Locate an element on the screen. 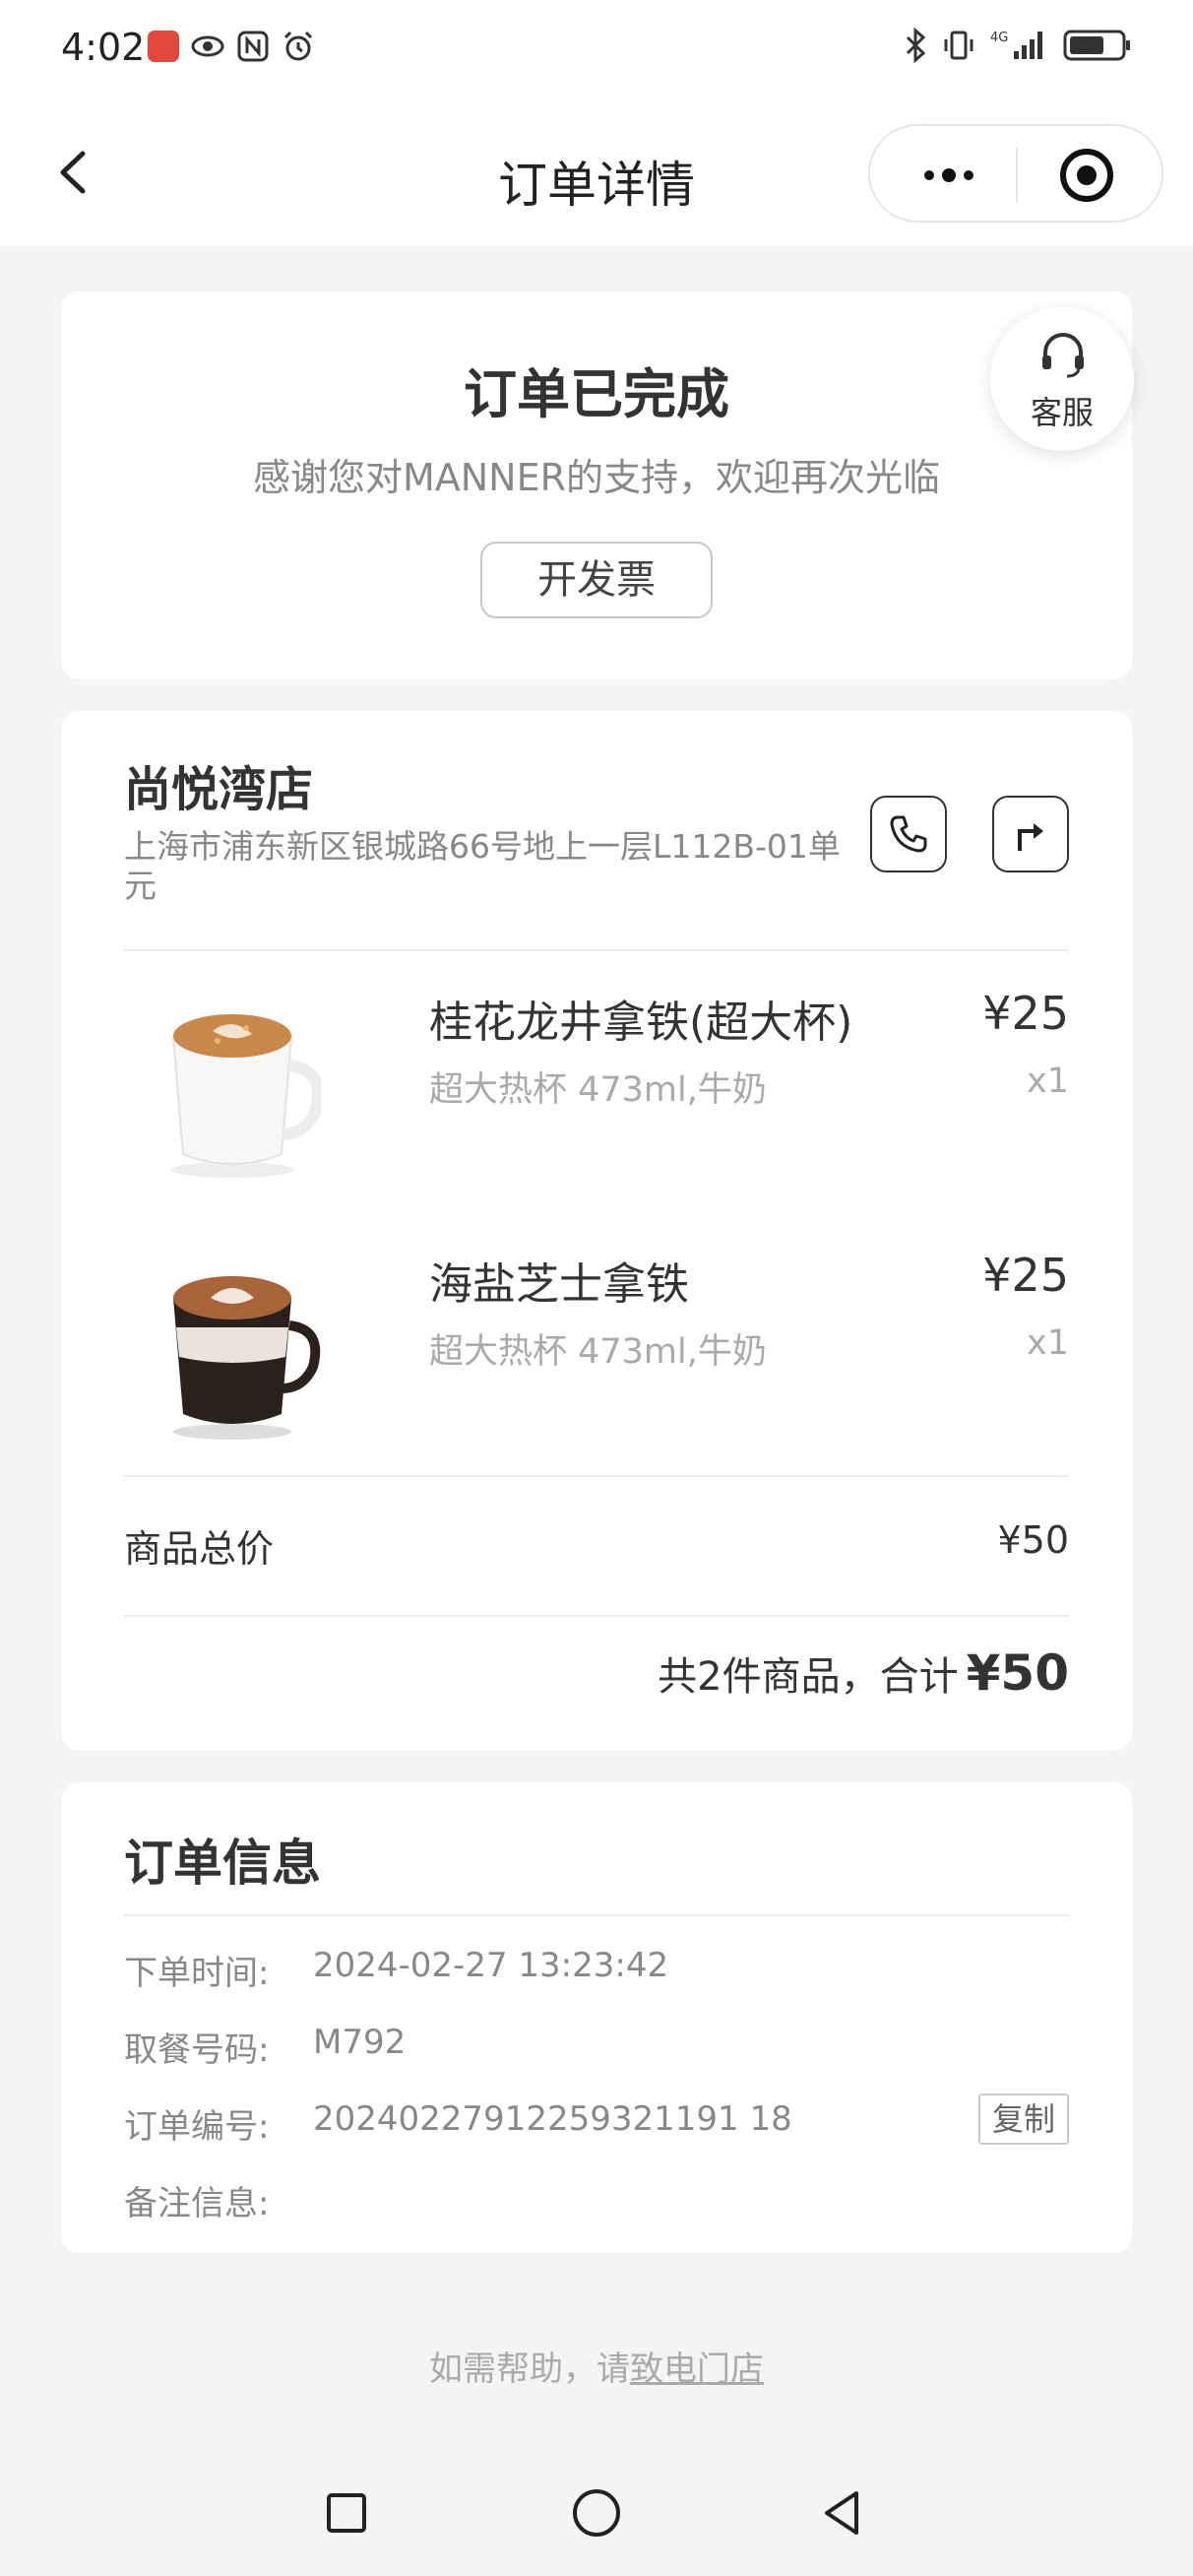  nav-bar: 订单详情 is located at coordinates (596, 172).